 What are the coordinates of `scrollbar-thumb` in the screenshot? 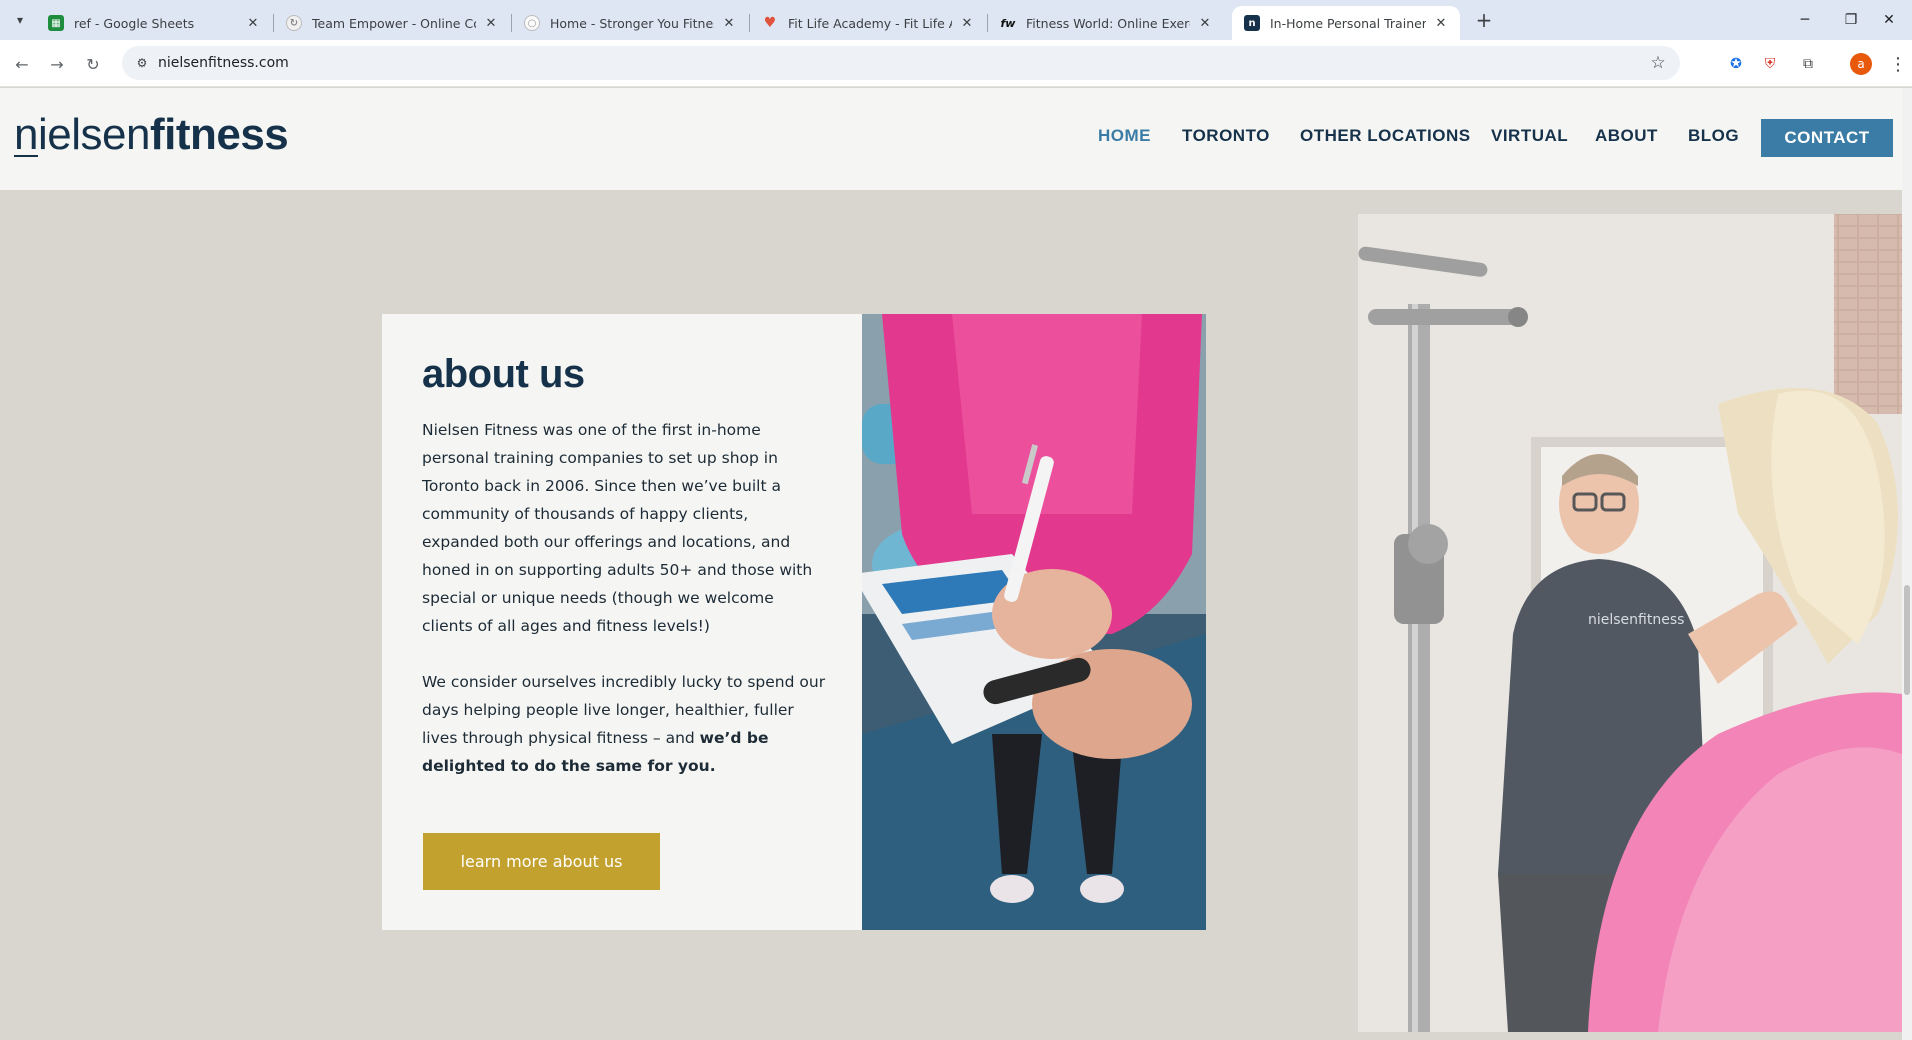 It's located at (1907, 640).